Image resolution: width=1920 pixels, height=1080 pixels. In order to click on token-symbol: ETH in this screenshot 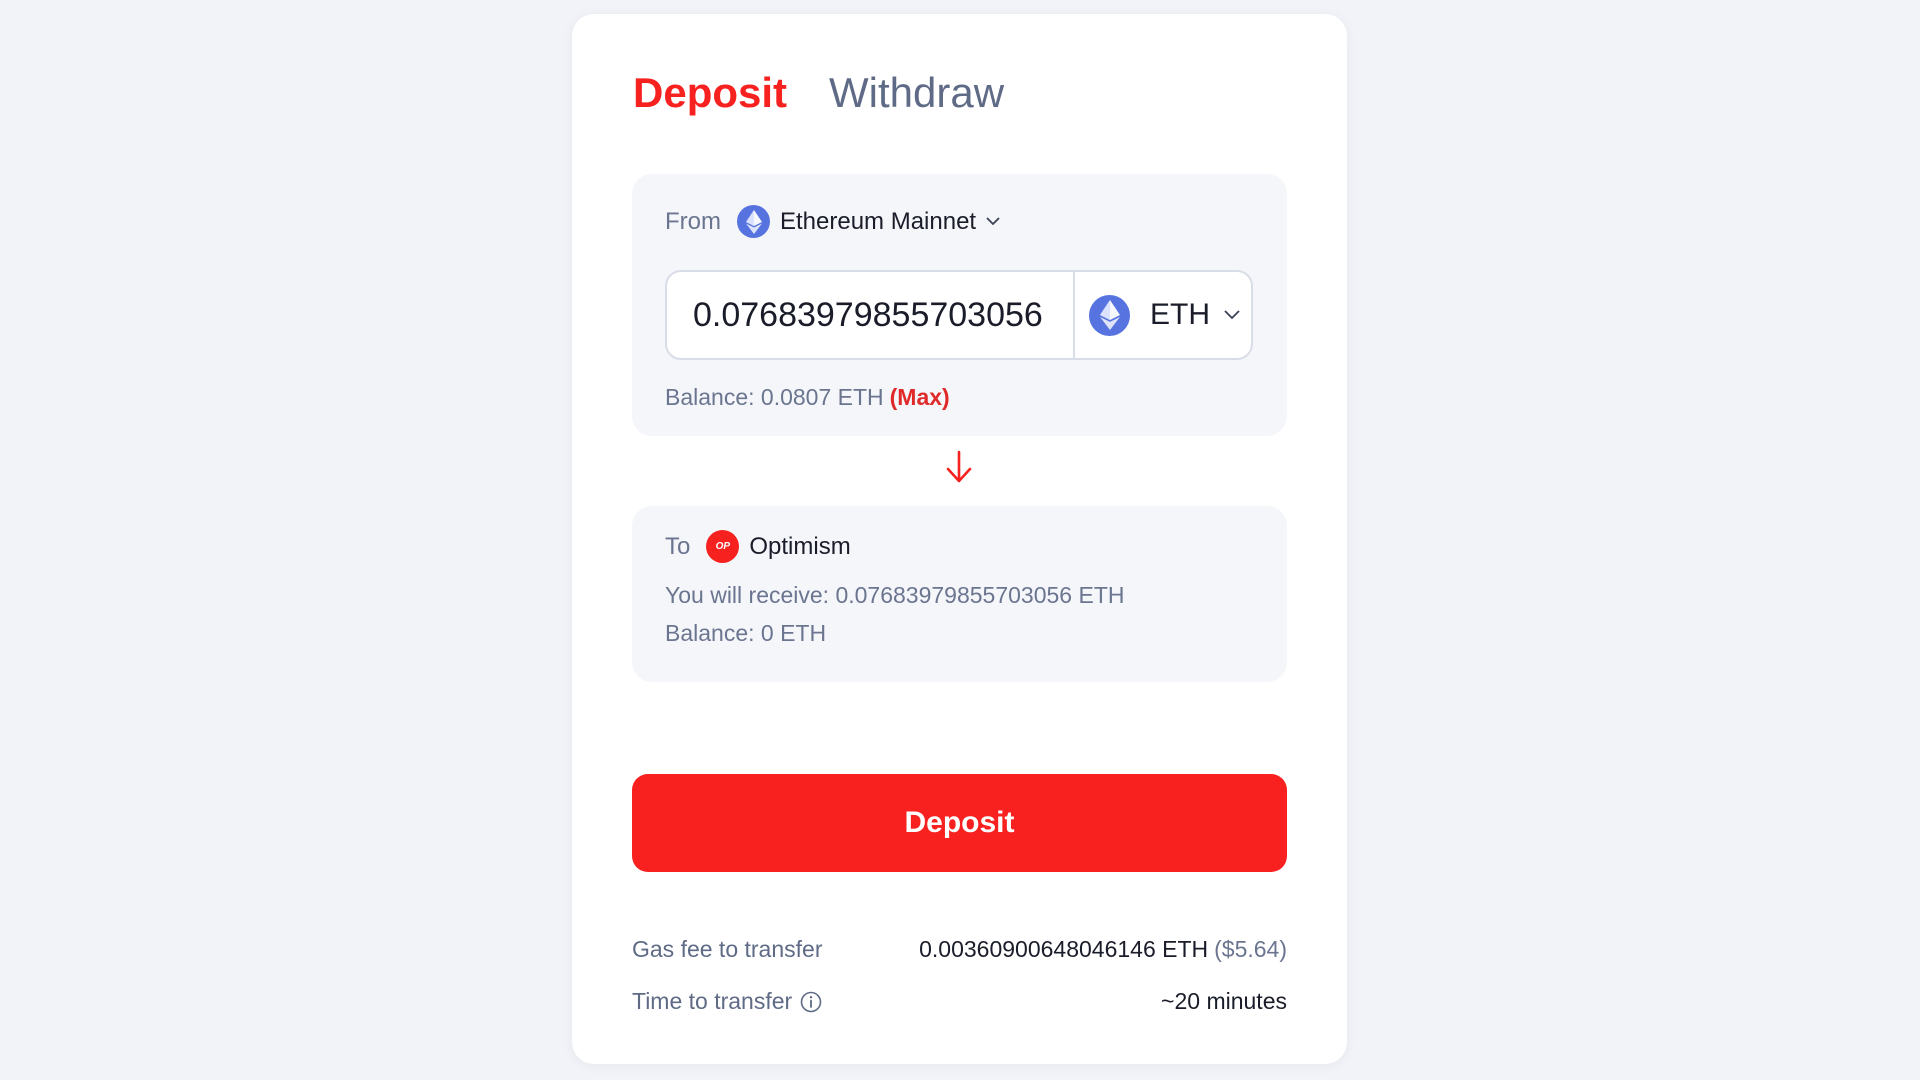, I will do `click(1180, 314)`.